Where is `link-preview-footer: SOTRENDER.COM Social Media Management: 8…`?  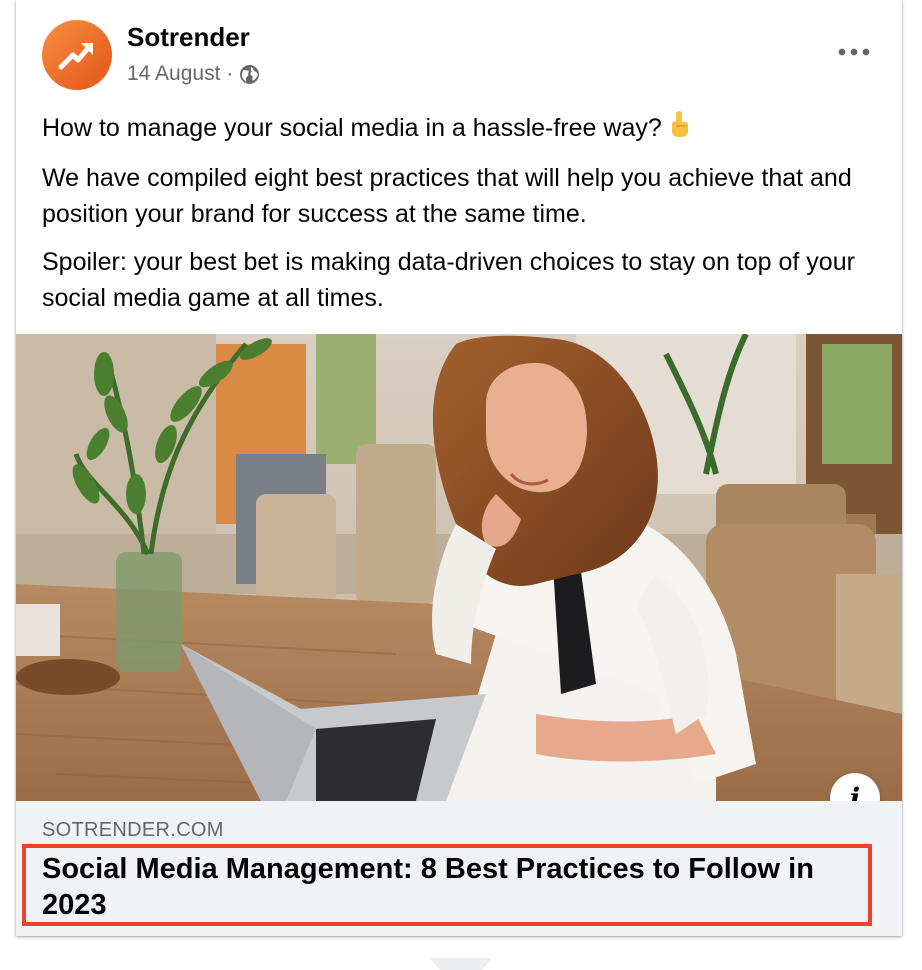
link-preview-footer: SOTRENDER.COM Social Media Management: 8… is located at coordinates (459, 868).